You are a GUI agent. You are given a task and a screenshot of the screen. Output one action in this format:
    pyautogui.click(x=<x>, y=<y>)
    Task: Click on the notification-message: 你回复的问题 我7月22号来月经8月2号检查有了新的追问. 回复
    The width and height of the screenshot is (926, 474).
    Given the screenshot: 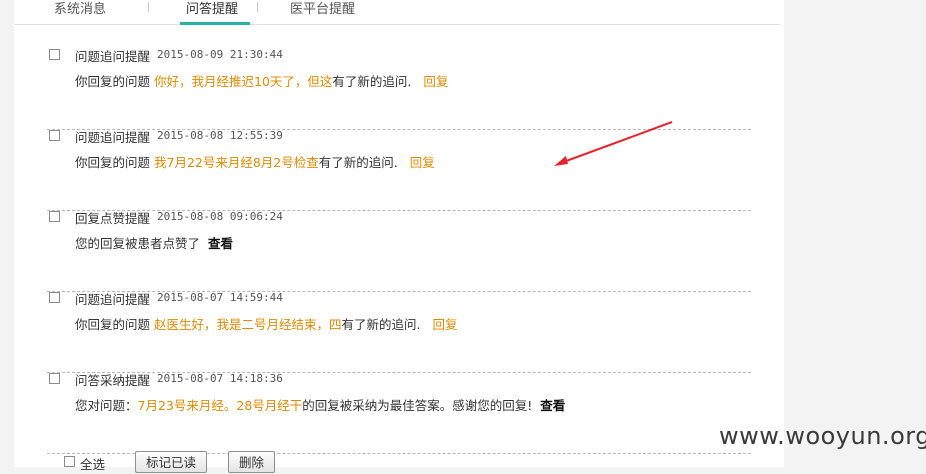 What is the action you would take?
    pyautogui.click(x=255, y=161)
    